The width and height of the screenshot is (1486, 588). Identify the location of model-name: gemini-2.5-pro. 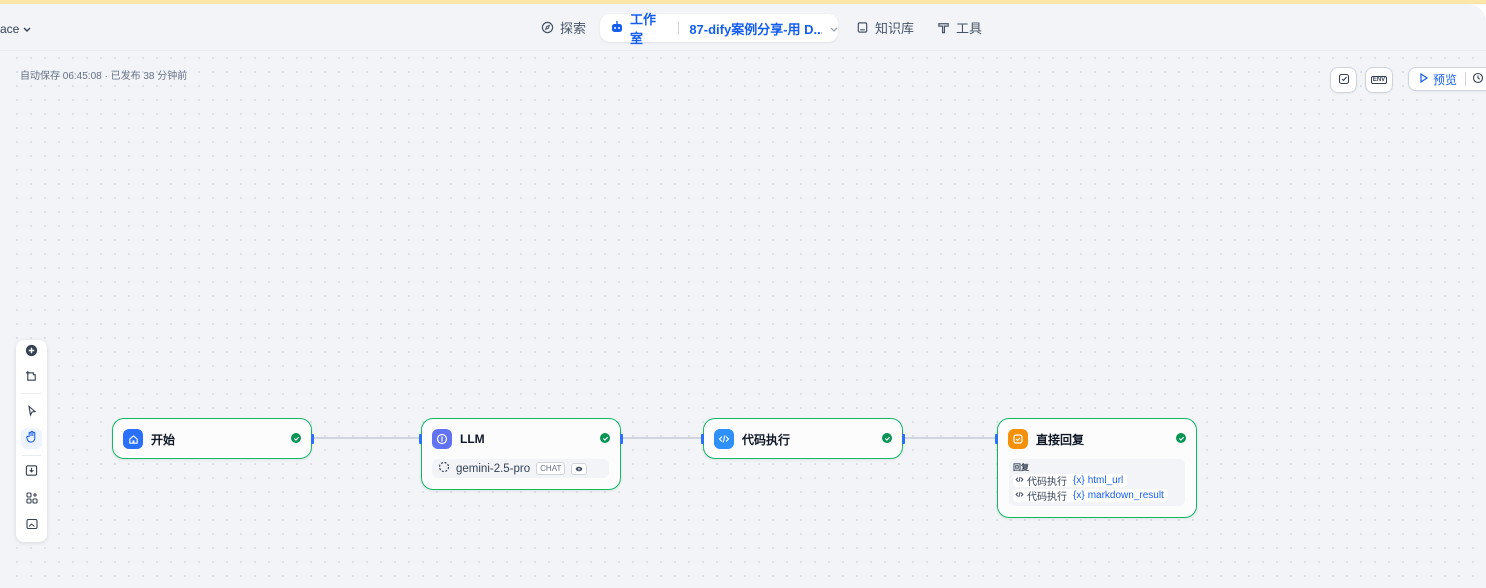
(493, 468).